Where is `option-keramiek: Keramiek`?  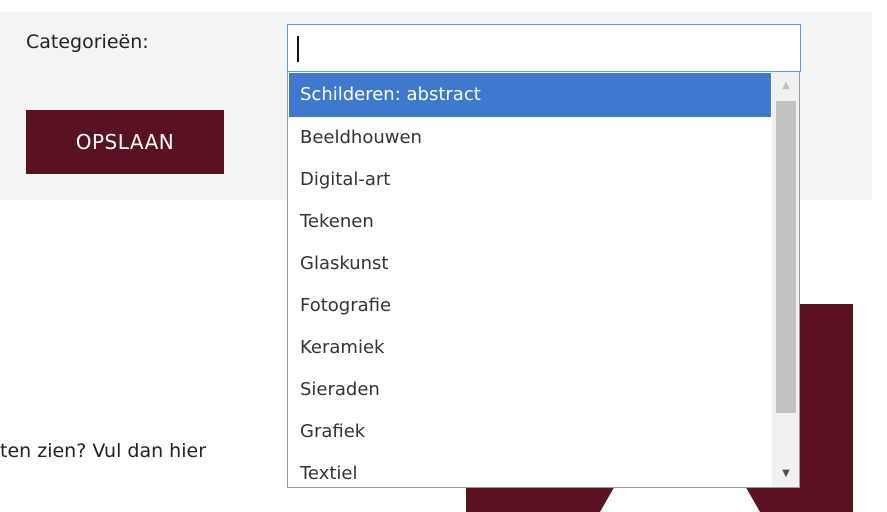 option-keramiek: Keramiek is located at coordinates (530, 348).